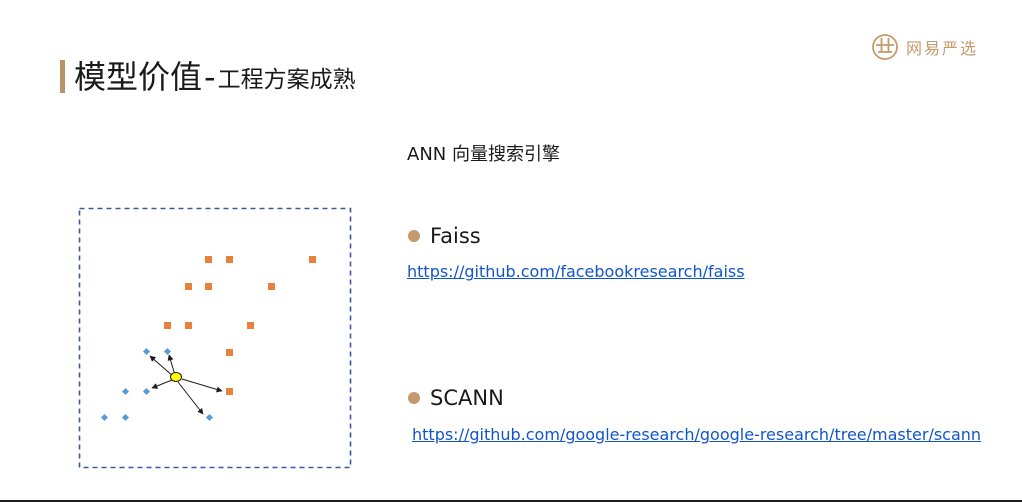  What do you see at coordinates (885, 47) in the screenshot?
I see `yanxuan-logo-icon` at bounding box center [885, 47].